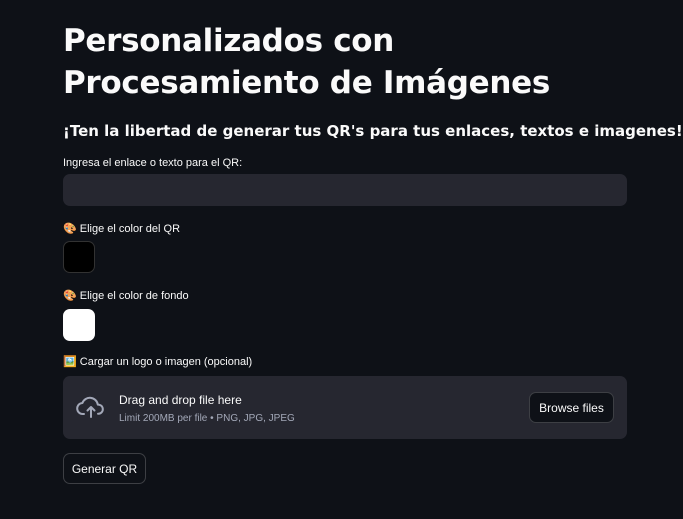 The width and height of the screenshot is (683, 519). What do you see at coordinates (153, 163) in the screenshot?
I see `text-input-label: Ingresa el enlace o texto para el QR:` at bounding box center [153, 163].